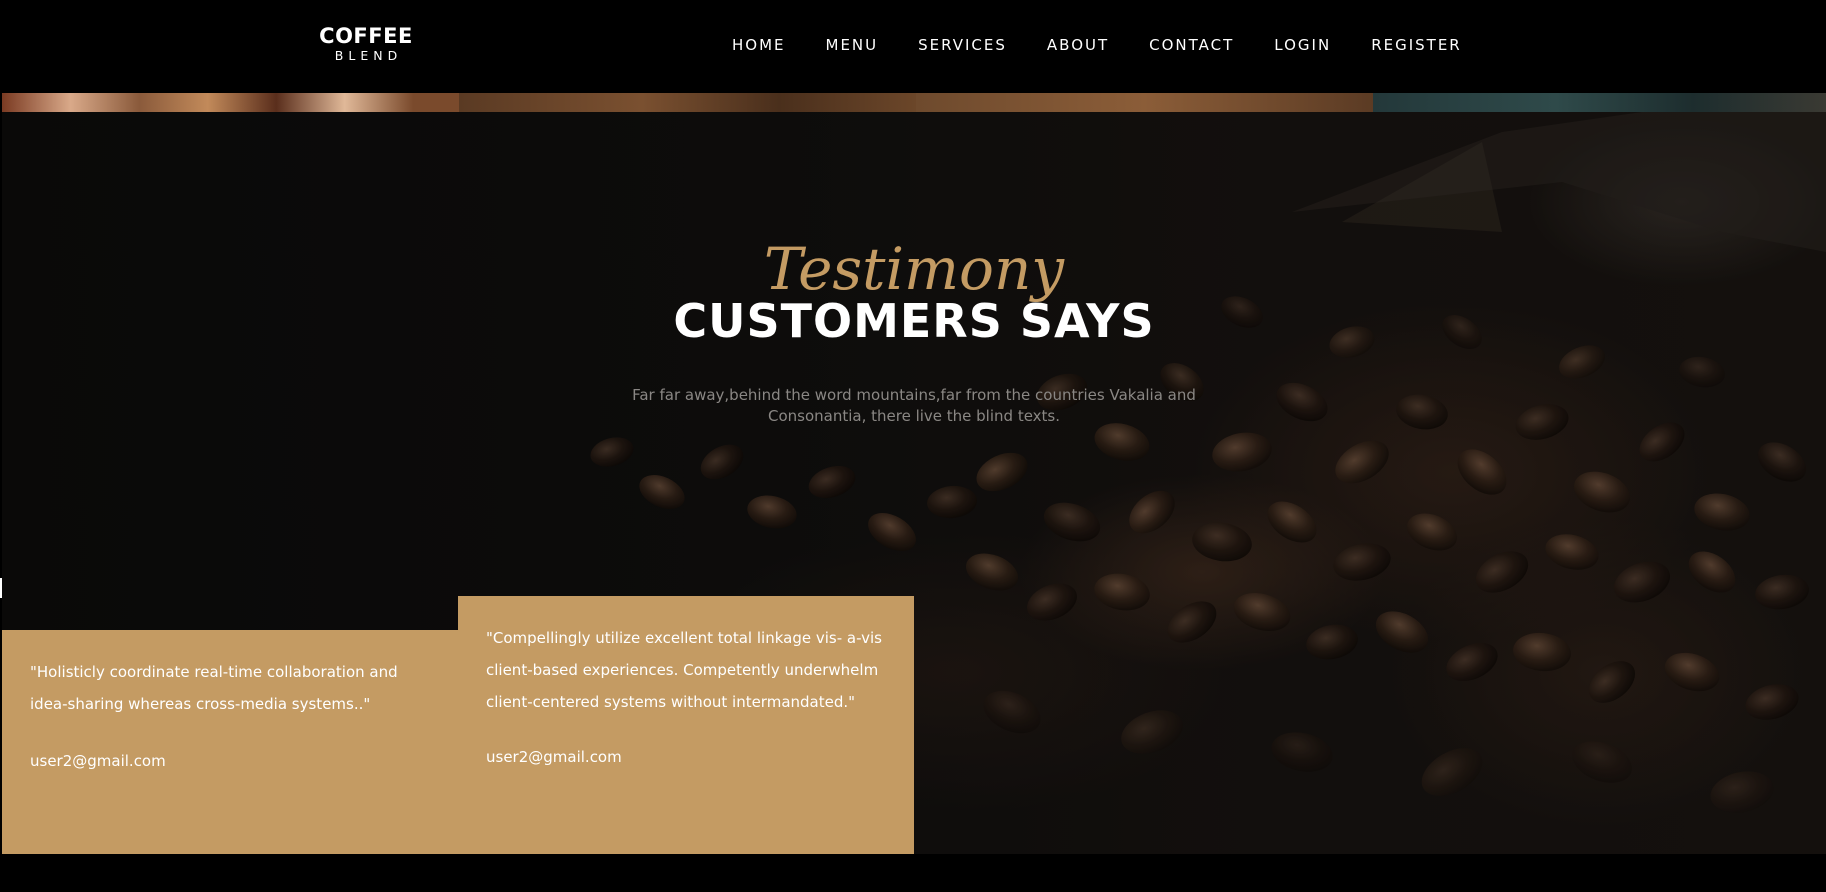 This screenshot has height=892, width=1826. I want to click on nav-item-contact: CONTACT, so click(1191, 45).